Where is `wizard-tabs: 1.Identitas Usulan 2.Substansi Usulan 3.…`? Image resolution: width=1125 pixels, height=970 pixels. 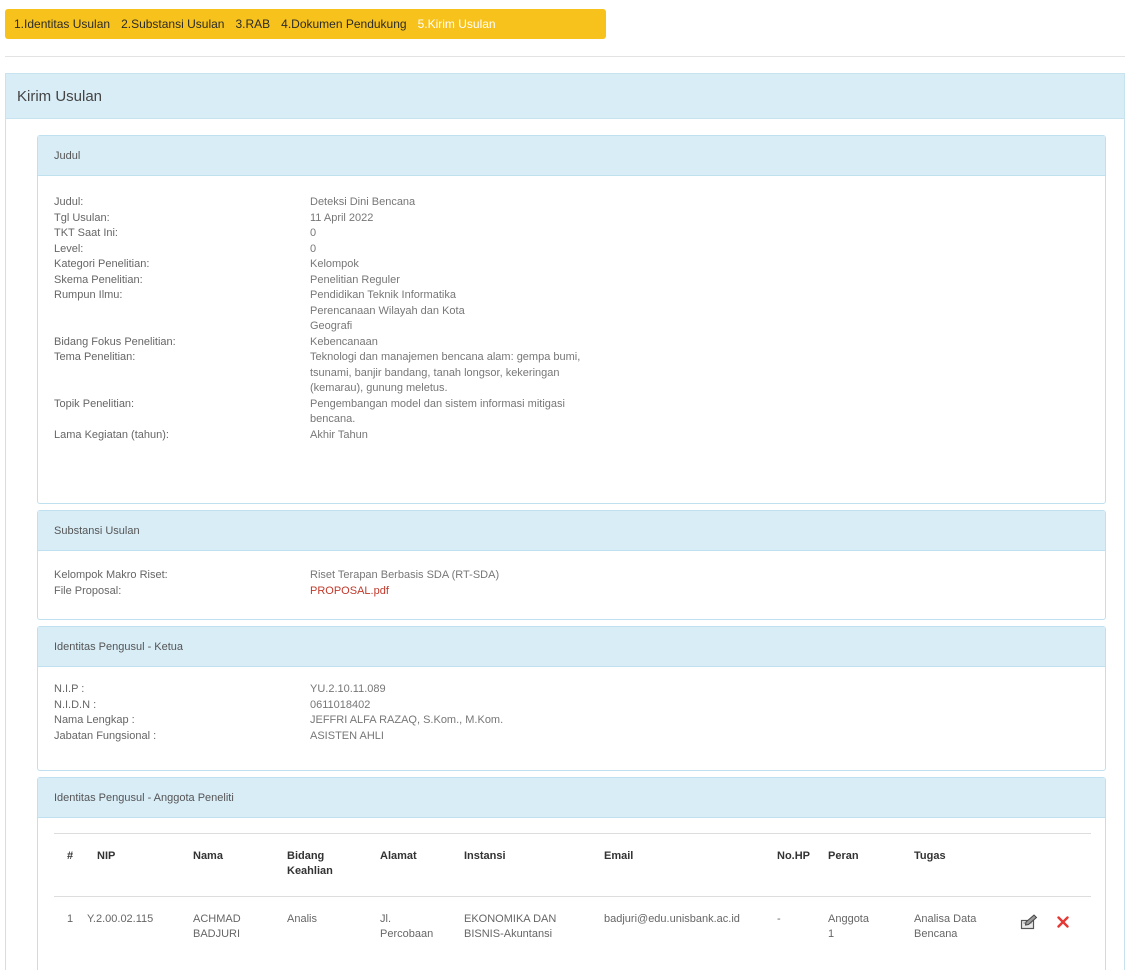
wizard-tabs: 1.Identitas Usulan 2.Substansi Usulan 3.… is located at coordinates (305, 24).